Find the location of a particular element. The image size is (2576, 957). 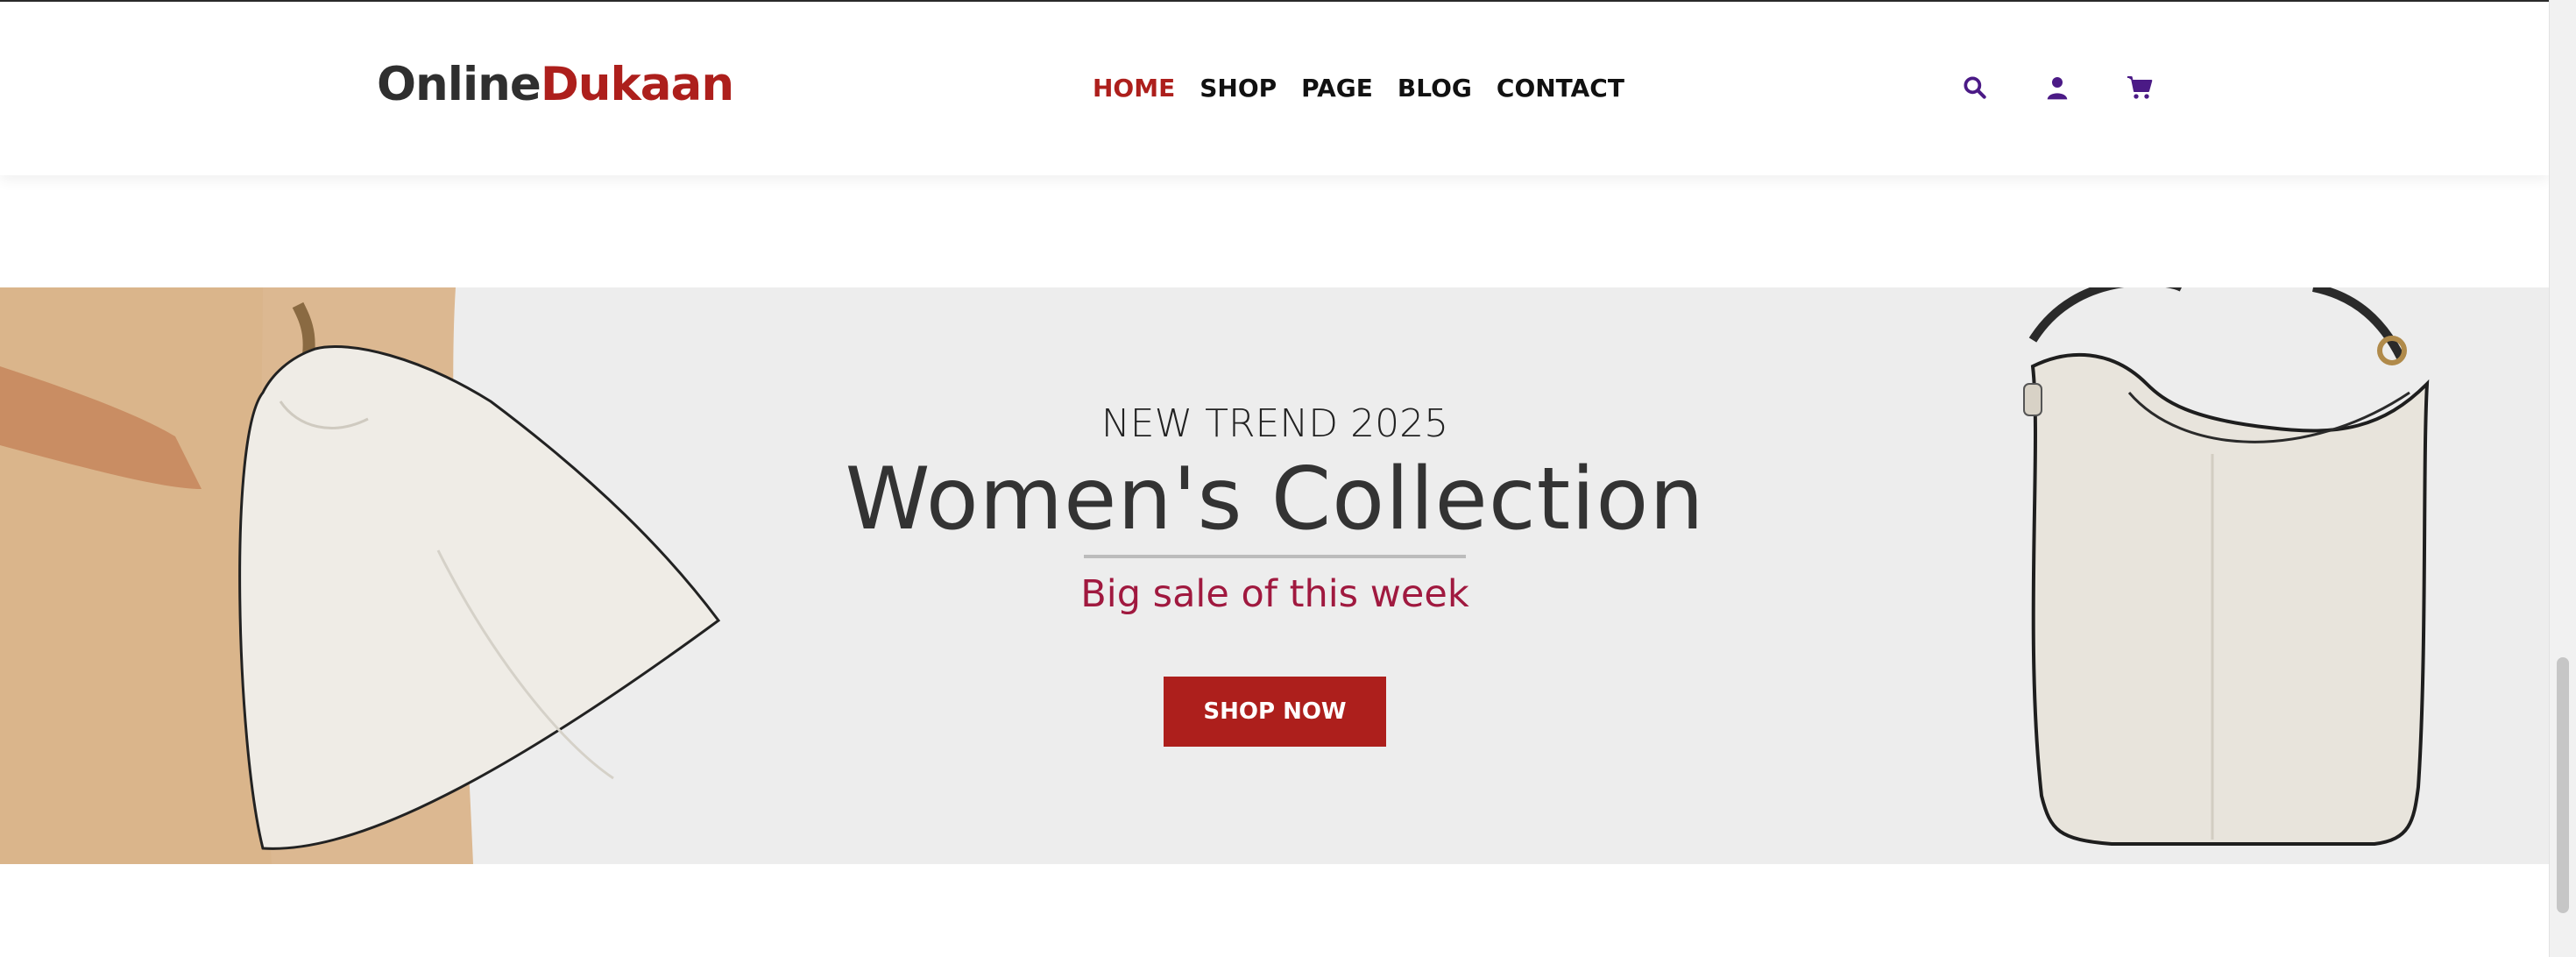

nav-blog: BLOG is located at coordinates (1435, 88).